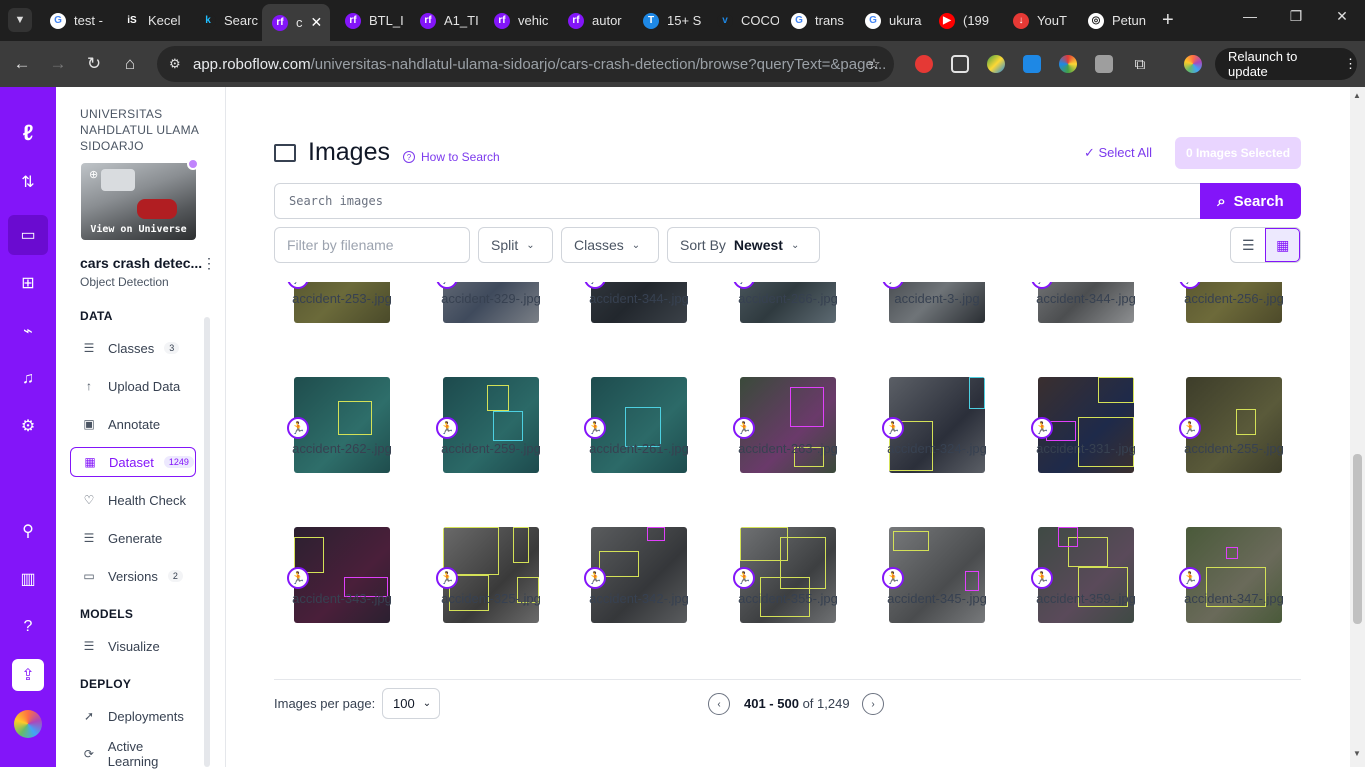 This screenshot has height=769, width=1365. I want to click on extension-color-icon, so click(996, 64).